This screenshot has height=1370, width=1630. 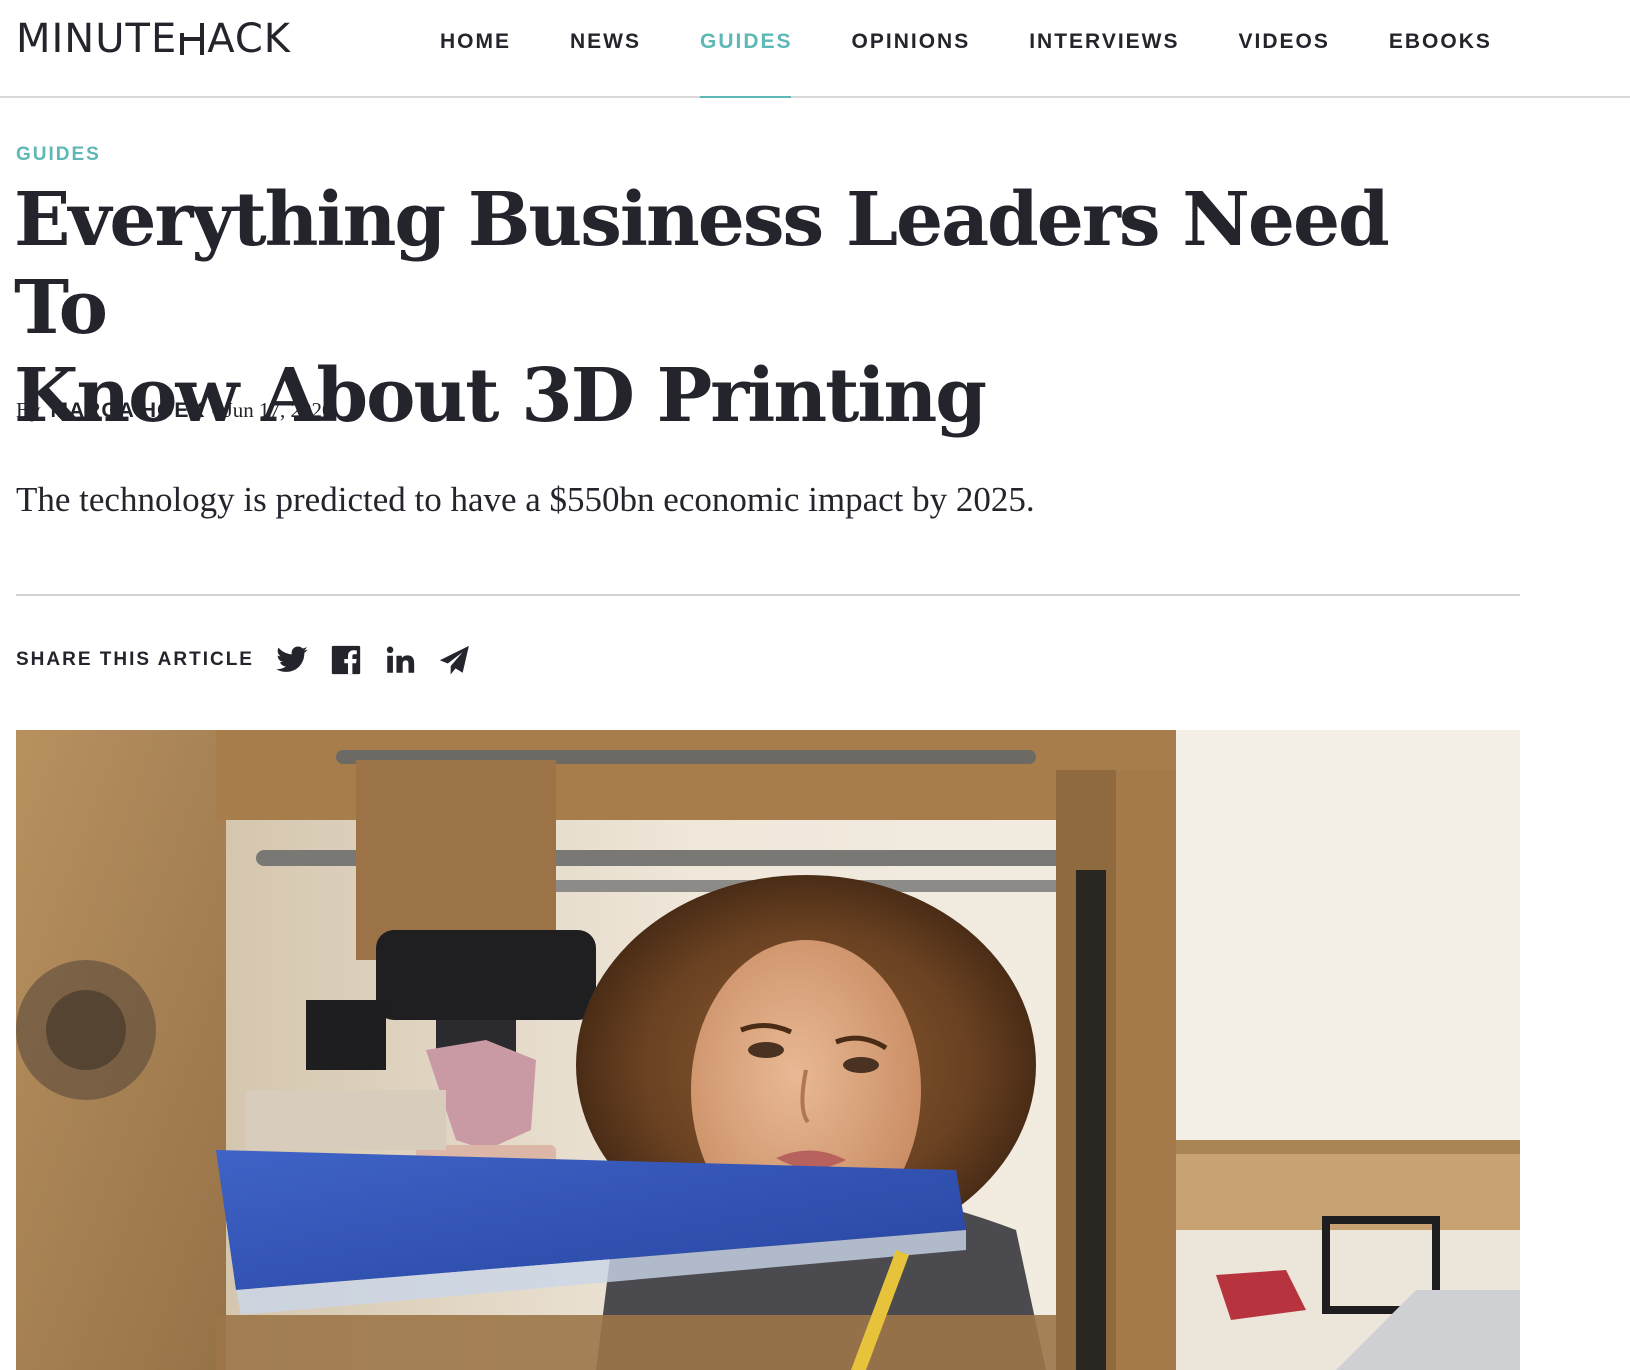 I want to click on nav-item-home: HOME, so click(x=475, y=48).